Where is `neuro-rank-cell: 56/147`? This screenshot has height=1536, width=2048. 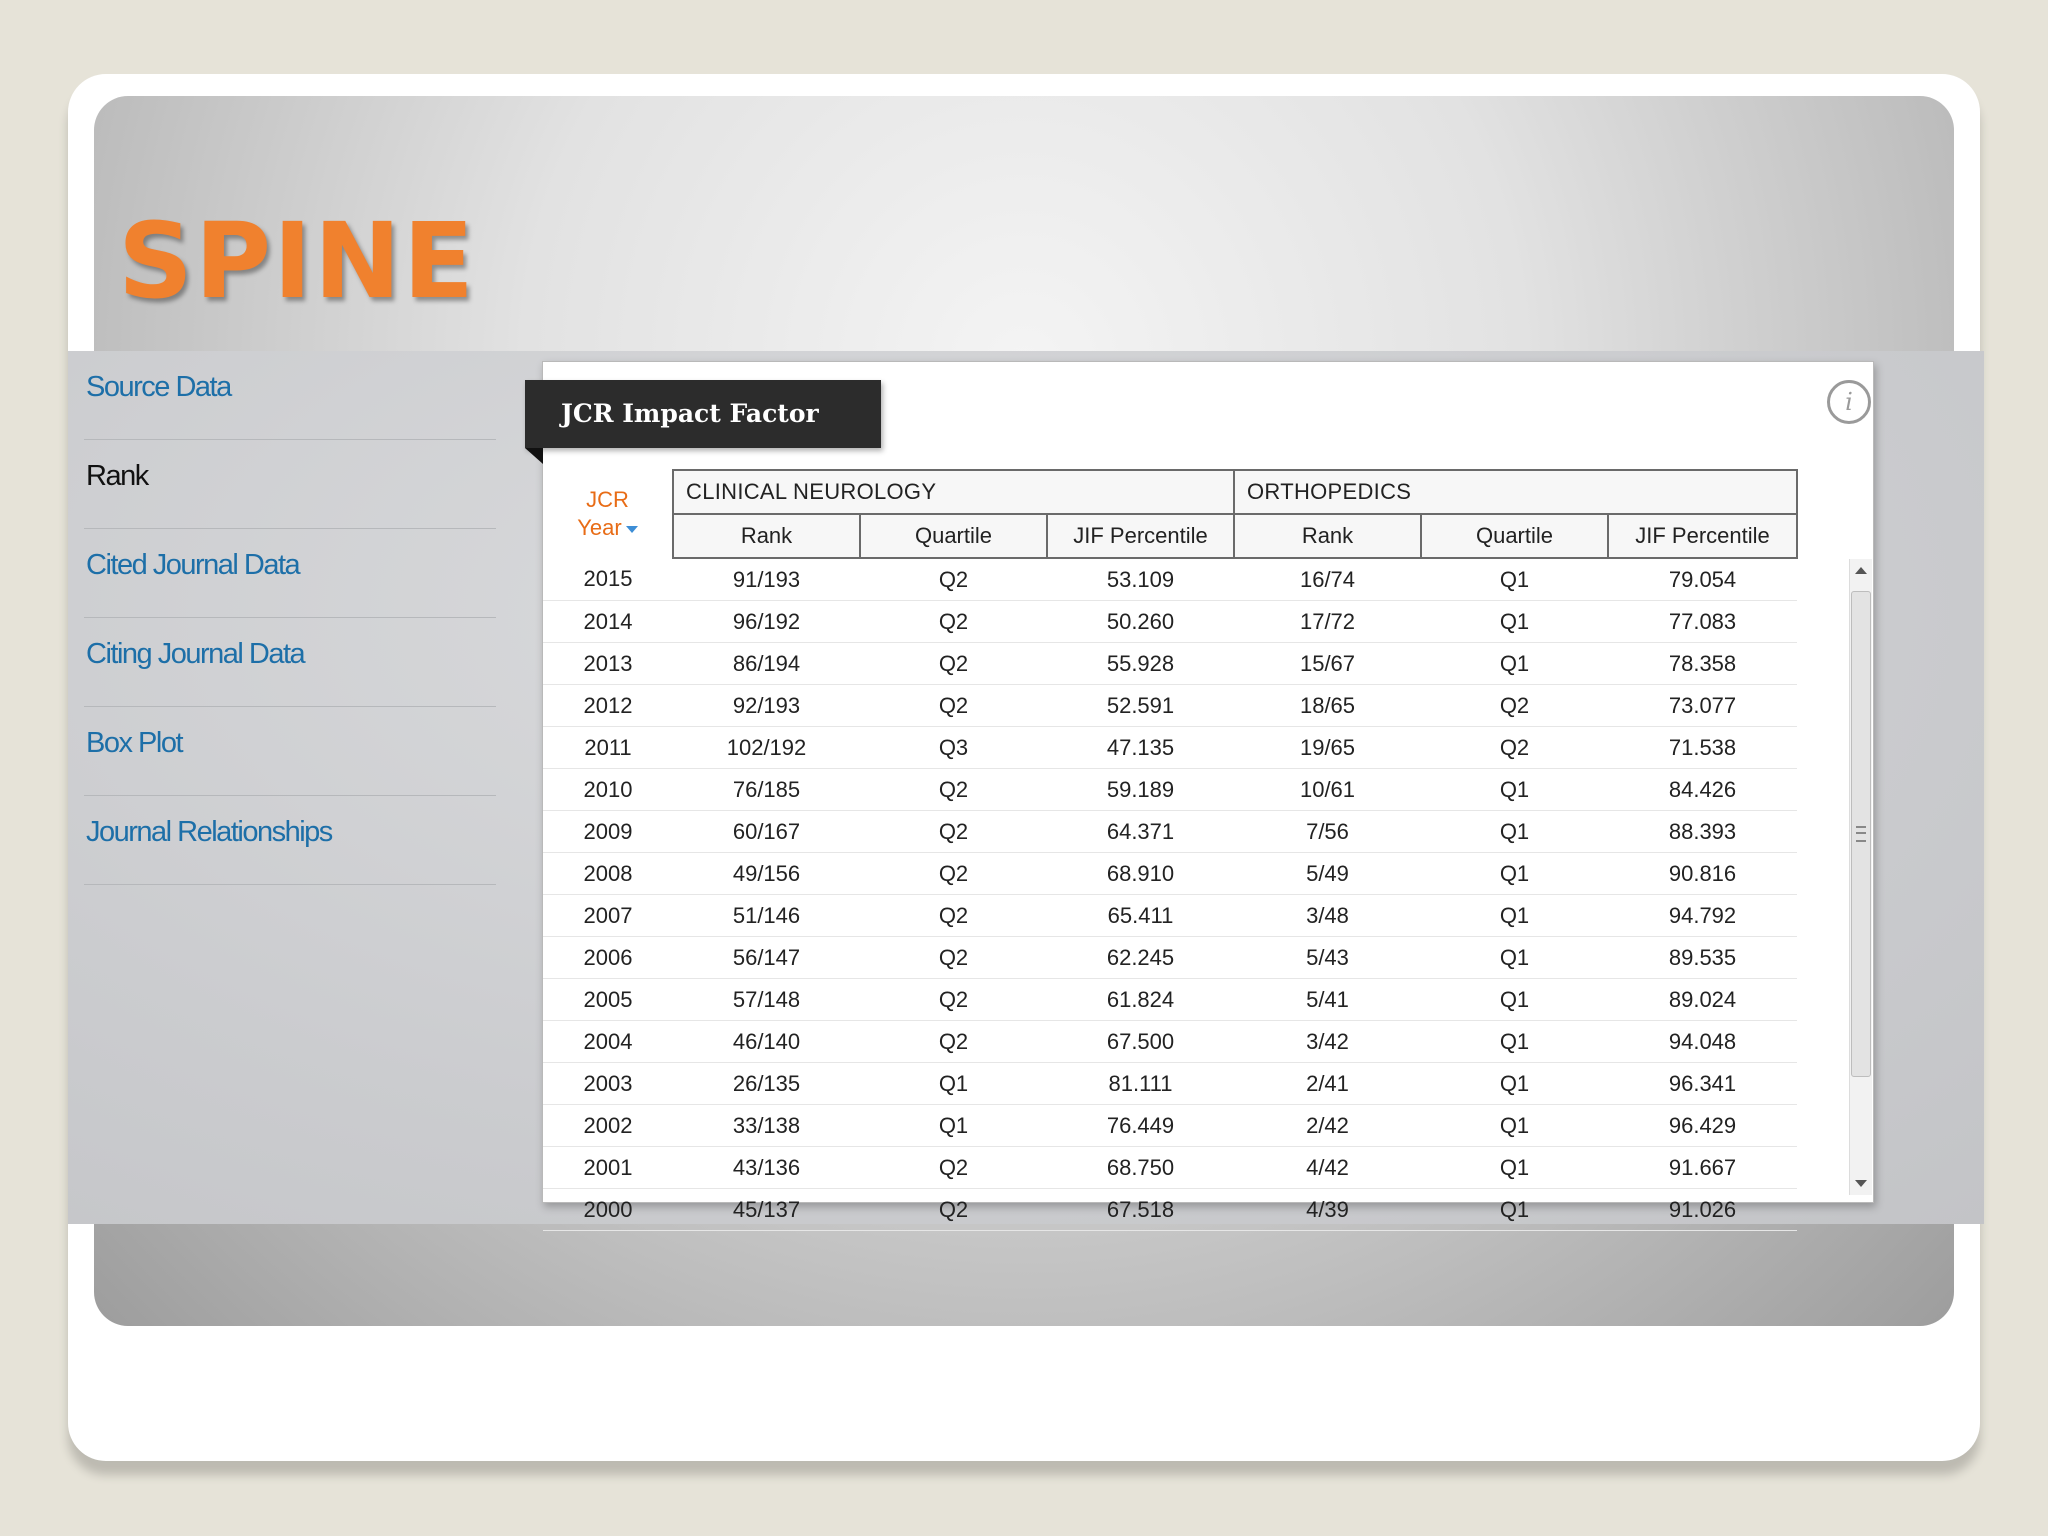
neuro-rank-cell: 56/147 is located at coordinates (766, 957).